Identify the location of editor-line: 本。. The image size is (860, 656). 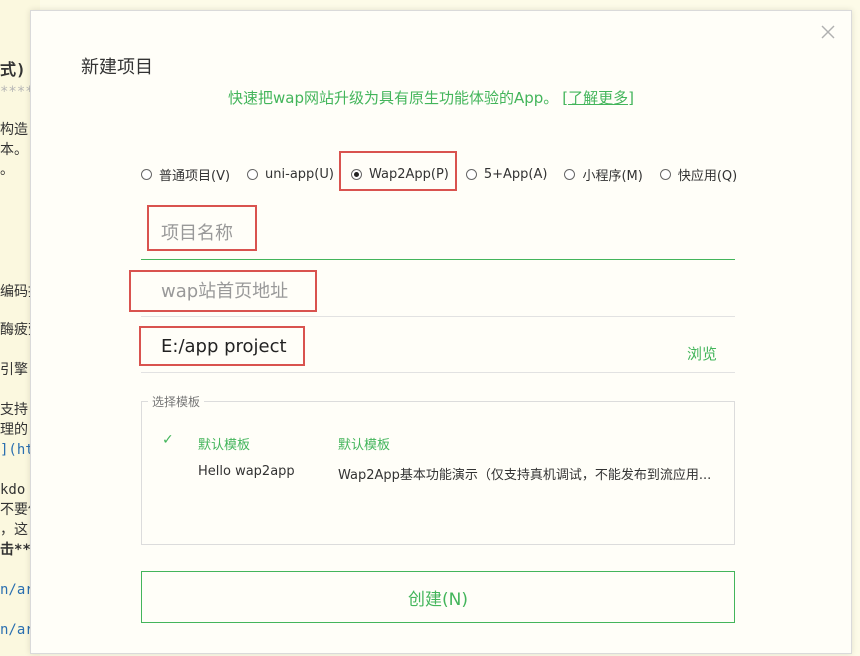
(14, 150).